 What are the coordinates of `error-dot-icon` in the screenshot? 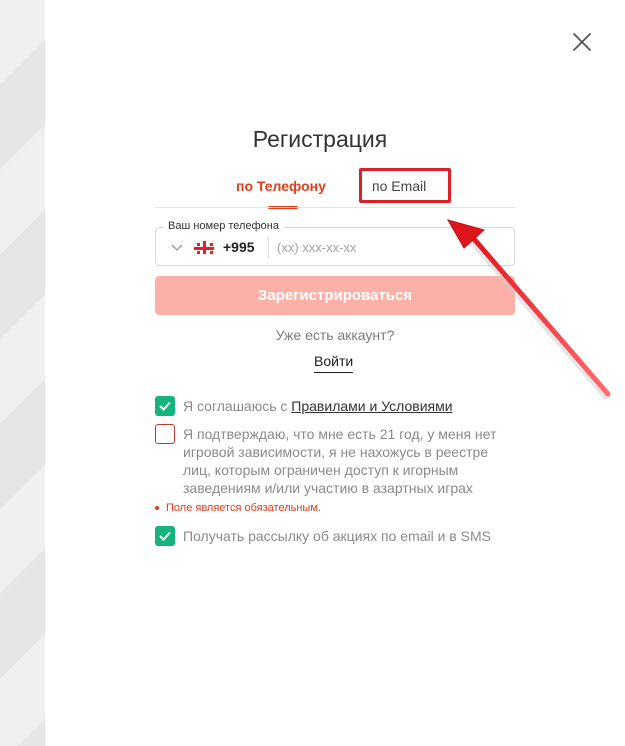 It's located at (157, 508).